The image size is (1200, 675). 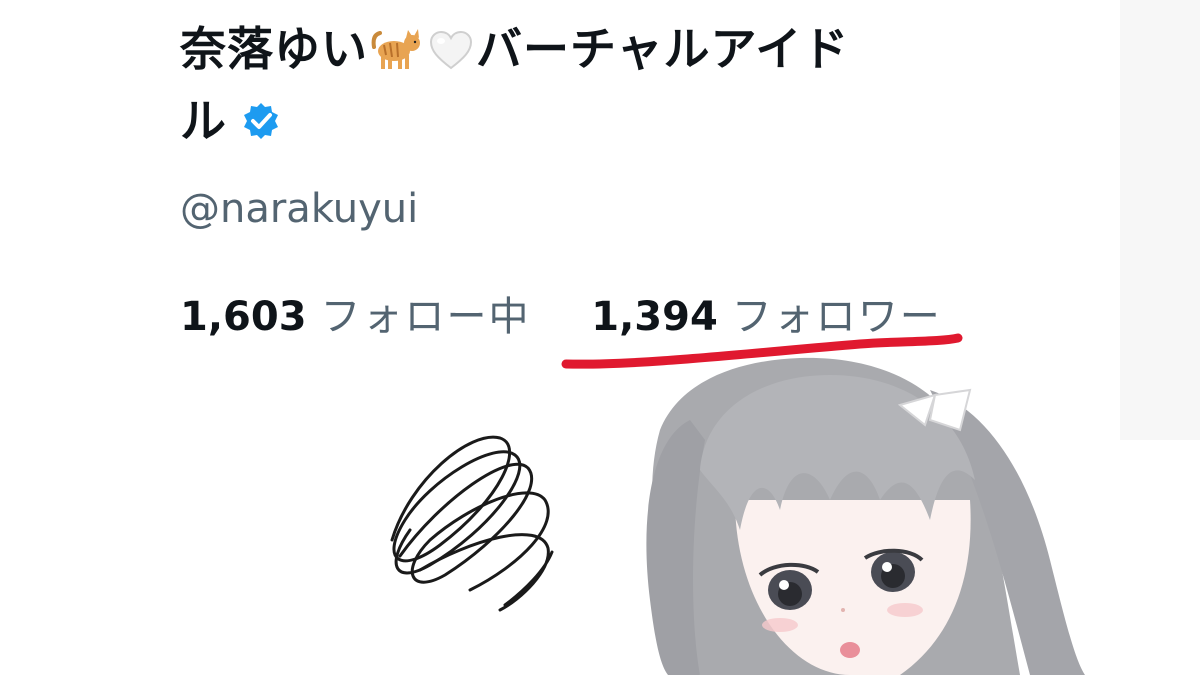 What do you see at coordinates (472, 523) in the screenshot?
I see `scribble-mark` at bounding box center [472, 523].